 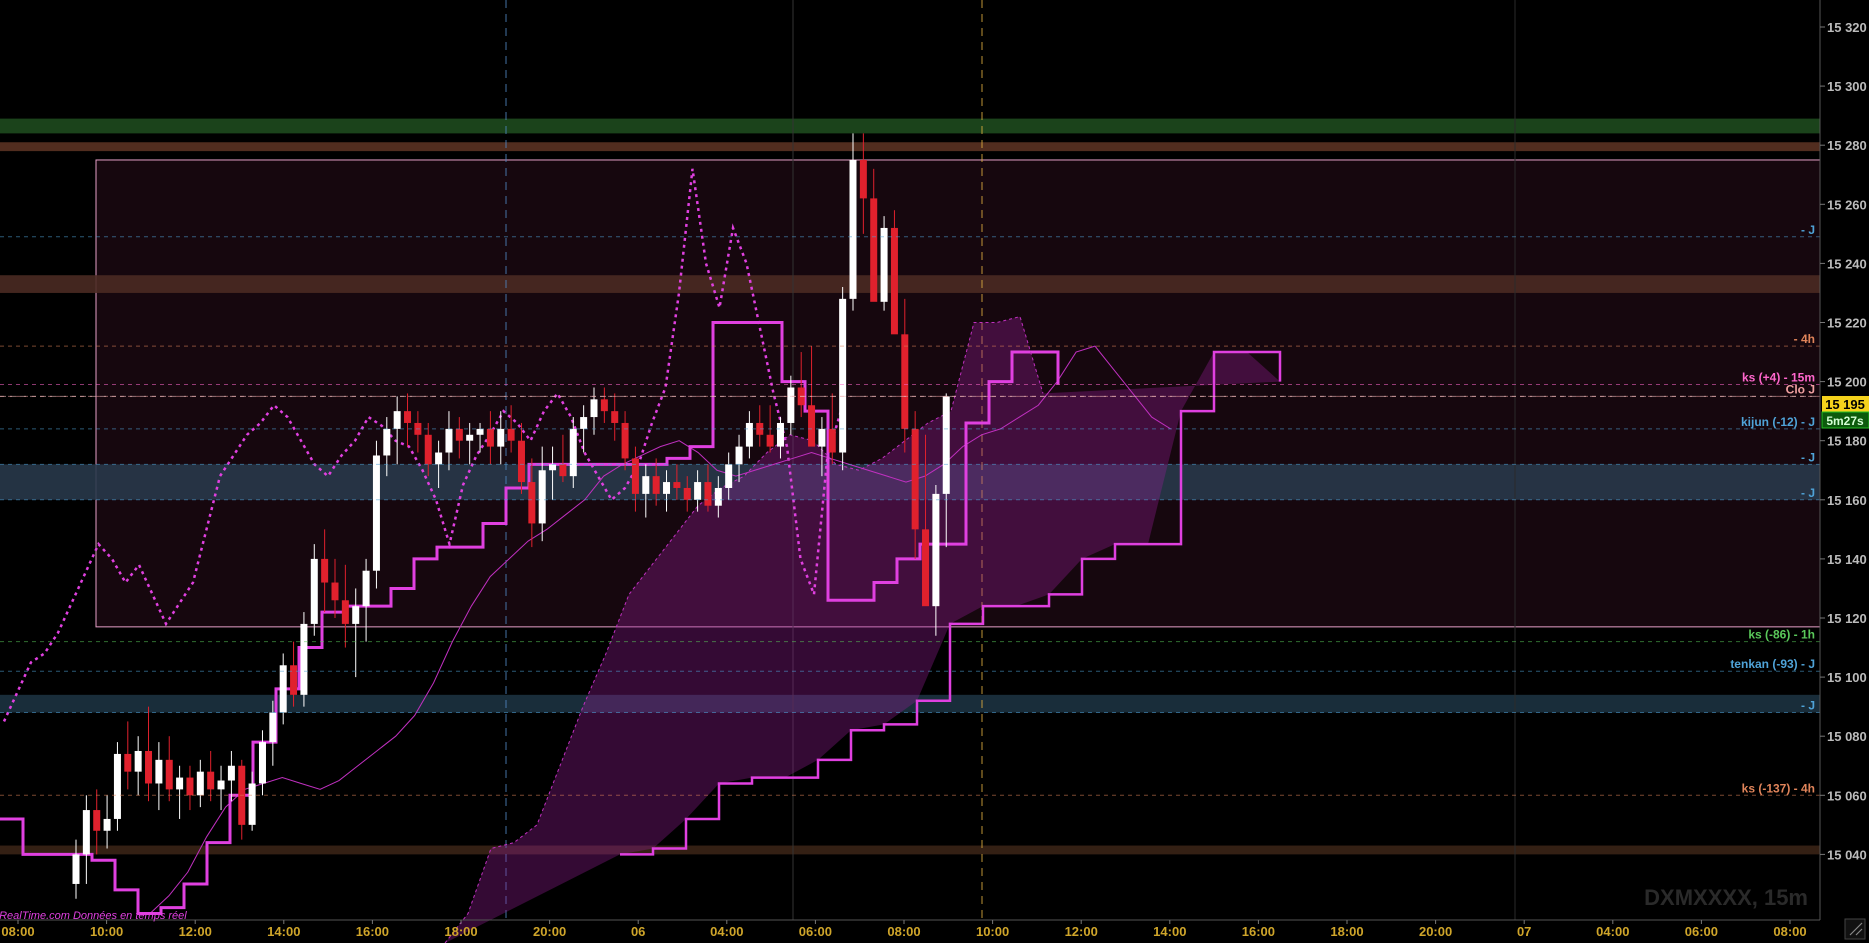 I want to click on price-tick-label-6: 15 200, so click(x=1847, y=382).